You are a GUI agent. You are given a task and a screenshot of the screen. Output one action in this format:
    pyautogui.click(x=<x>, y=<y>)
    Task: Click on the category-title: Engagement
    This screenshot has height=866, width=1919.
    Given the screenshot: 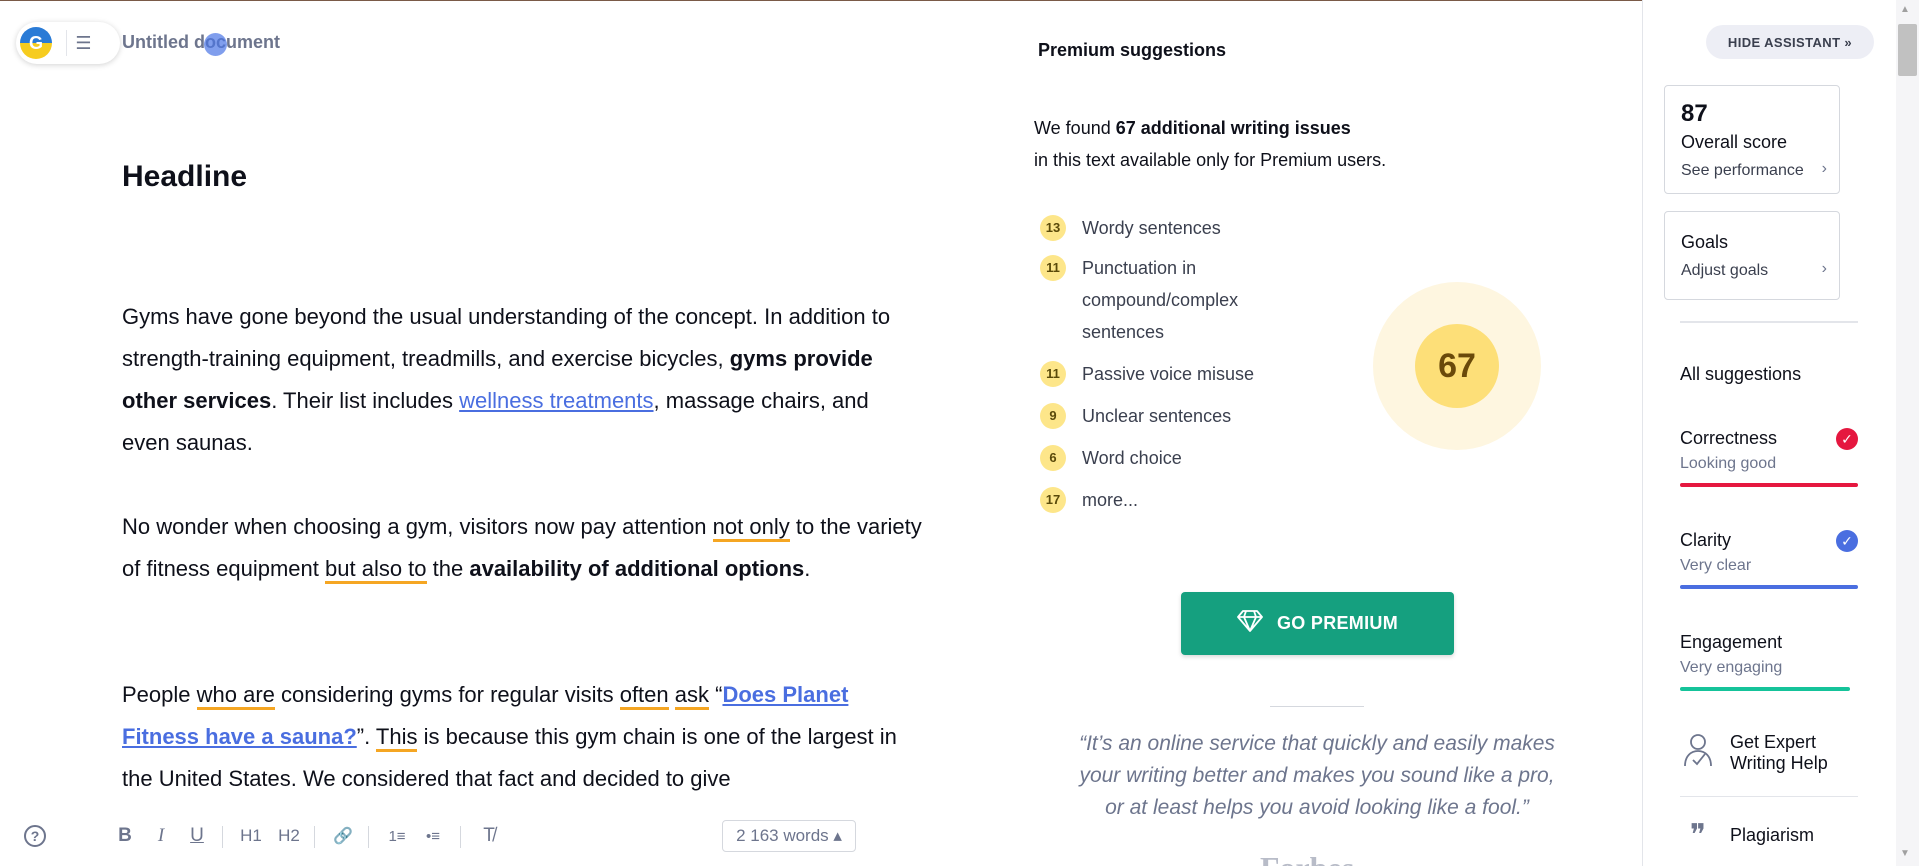 What is the action you would take?
    pyautogui.click(x=1731, y=642)
    